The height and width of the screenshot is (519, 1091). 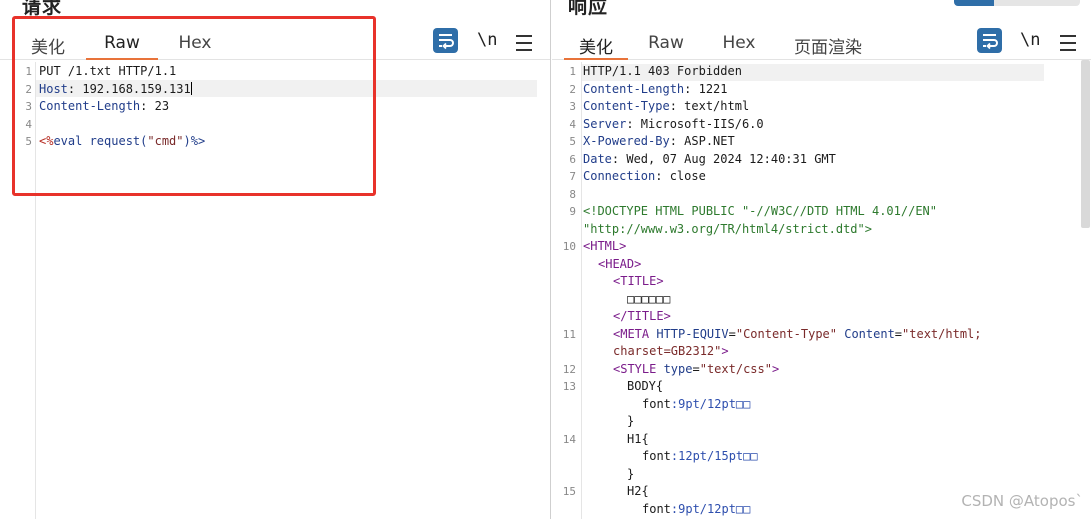 I want to click on head-tag: <HEAD>, so click(x=620, y=264).